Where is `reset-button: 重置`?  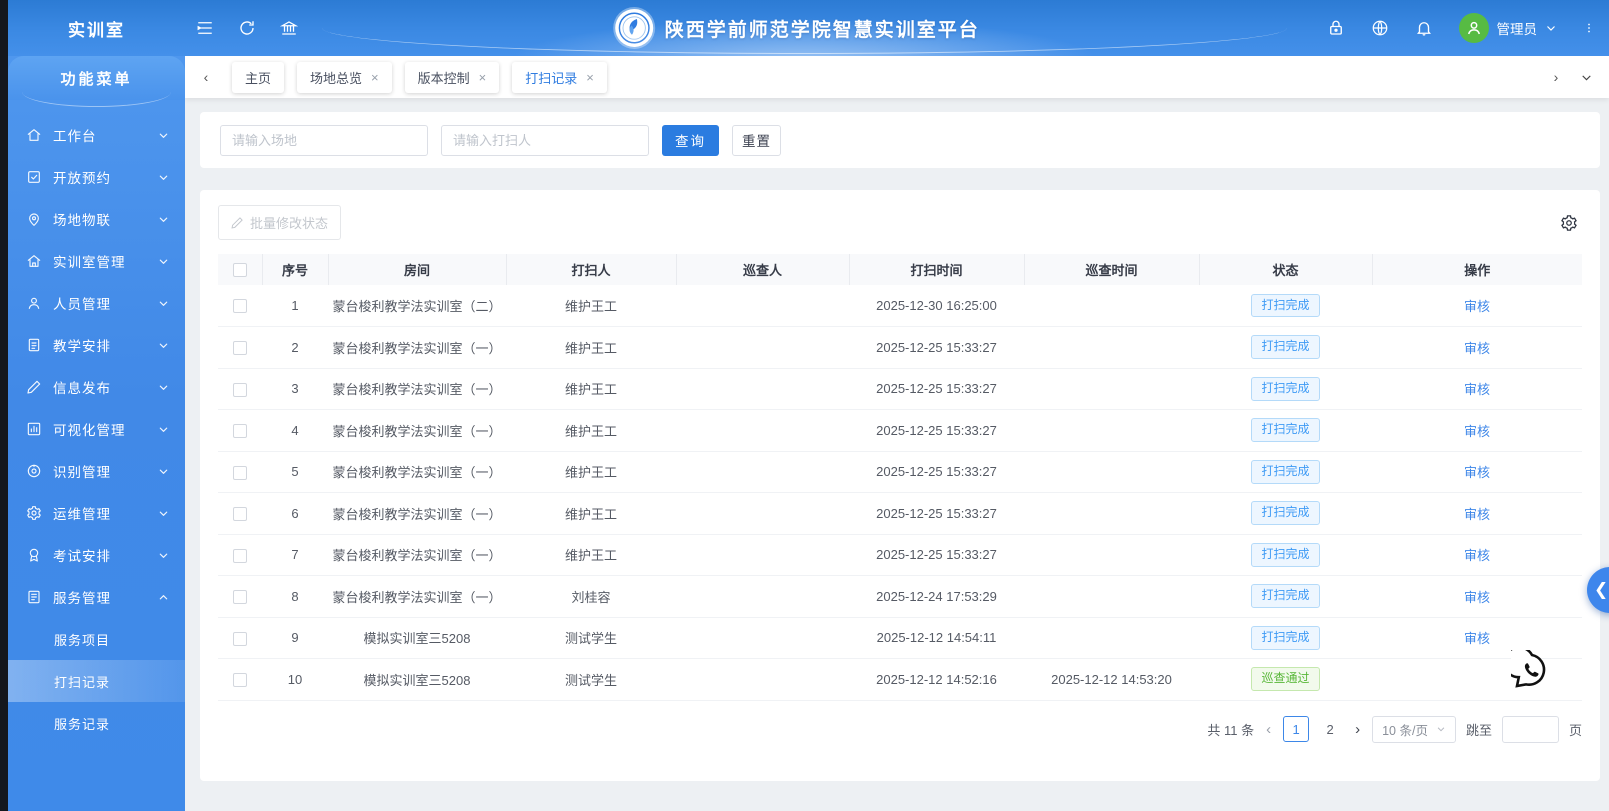
reset-button: 重置 is located at coordinates (756, 140).